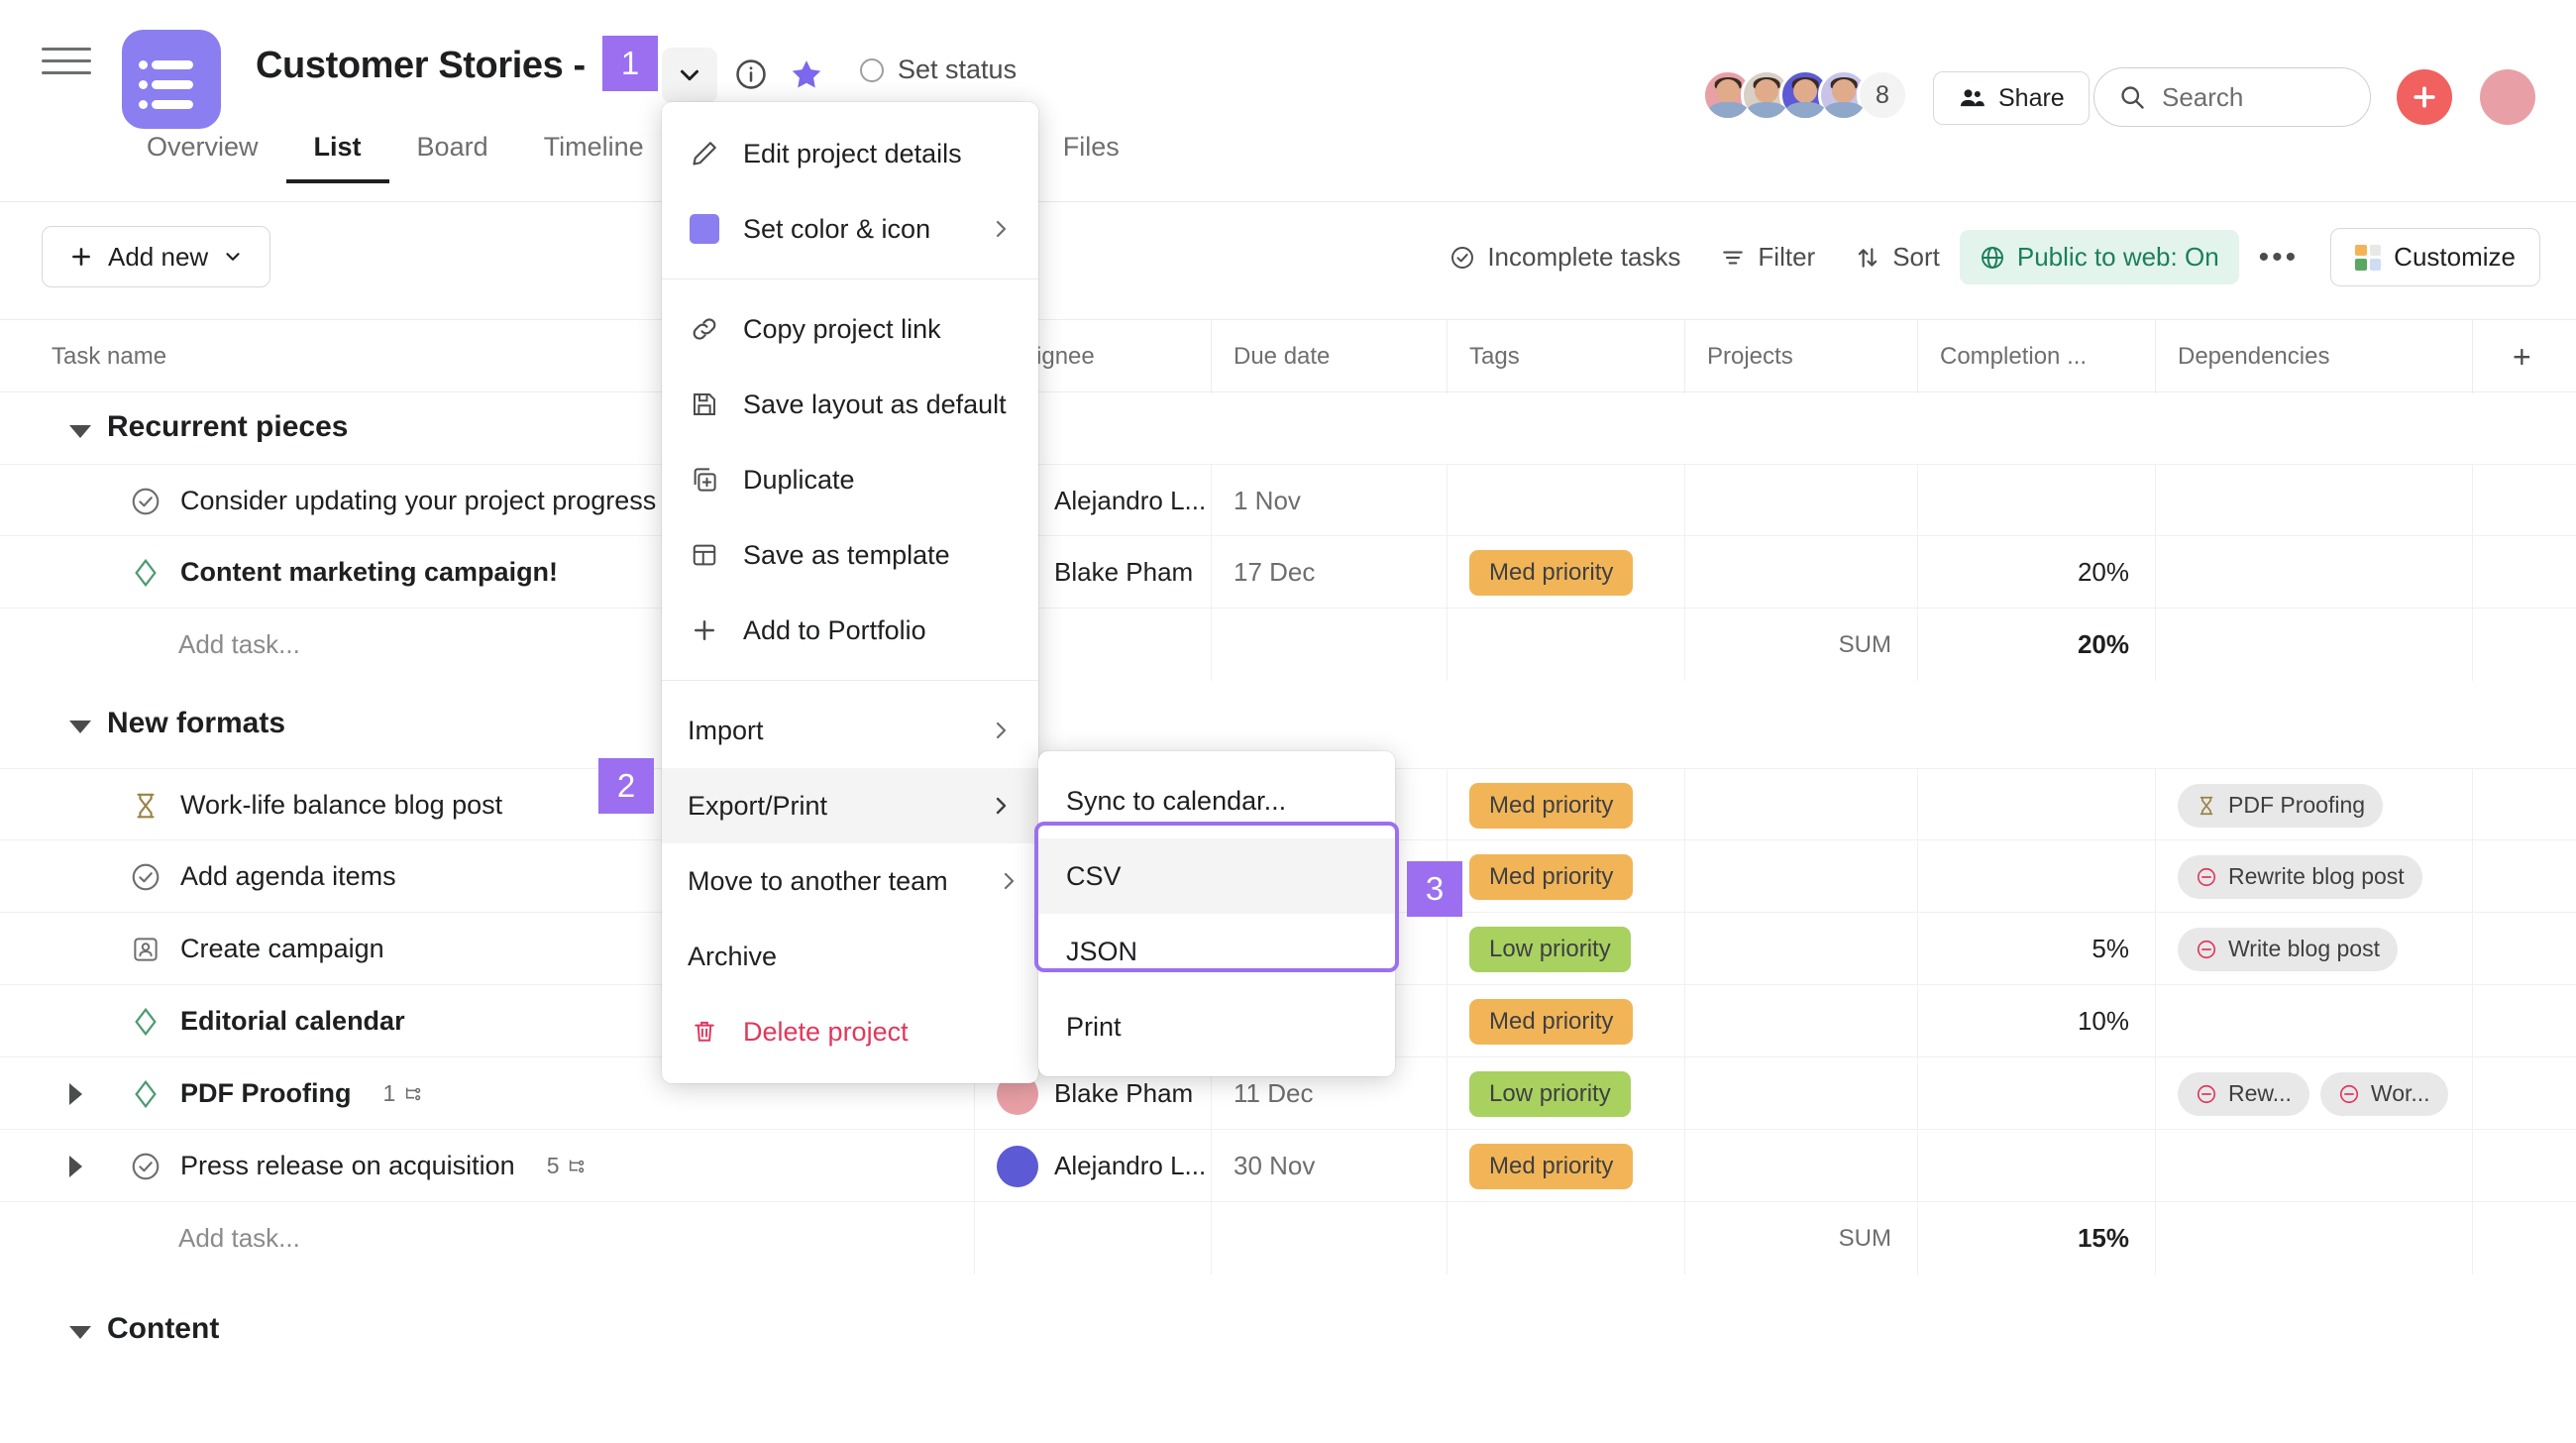  What do you see at coordinates (369, 572) in the screenshot?
I see `task-name: Content marketing campaign!` at bounding box center [369, 572].